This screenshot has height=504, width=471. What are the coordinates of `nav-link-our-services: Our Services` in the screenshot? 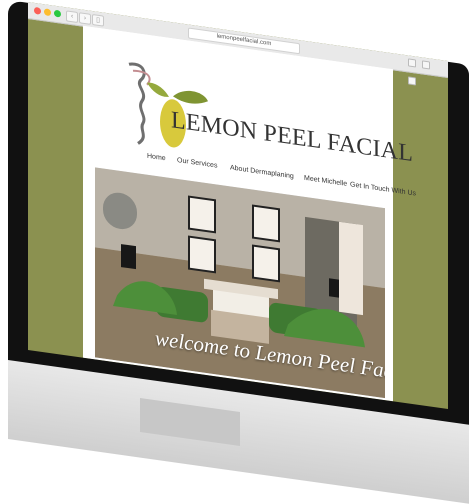 It's located at (197, 163).